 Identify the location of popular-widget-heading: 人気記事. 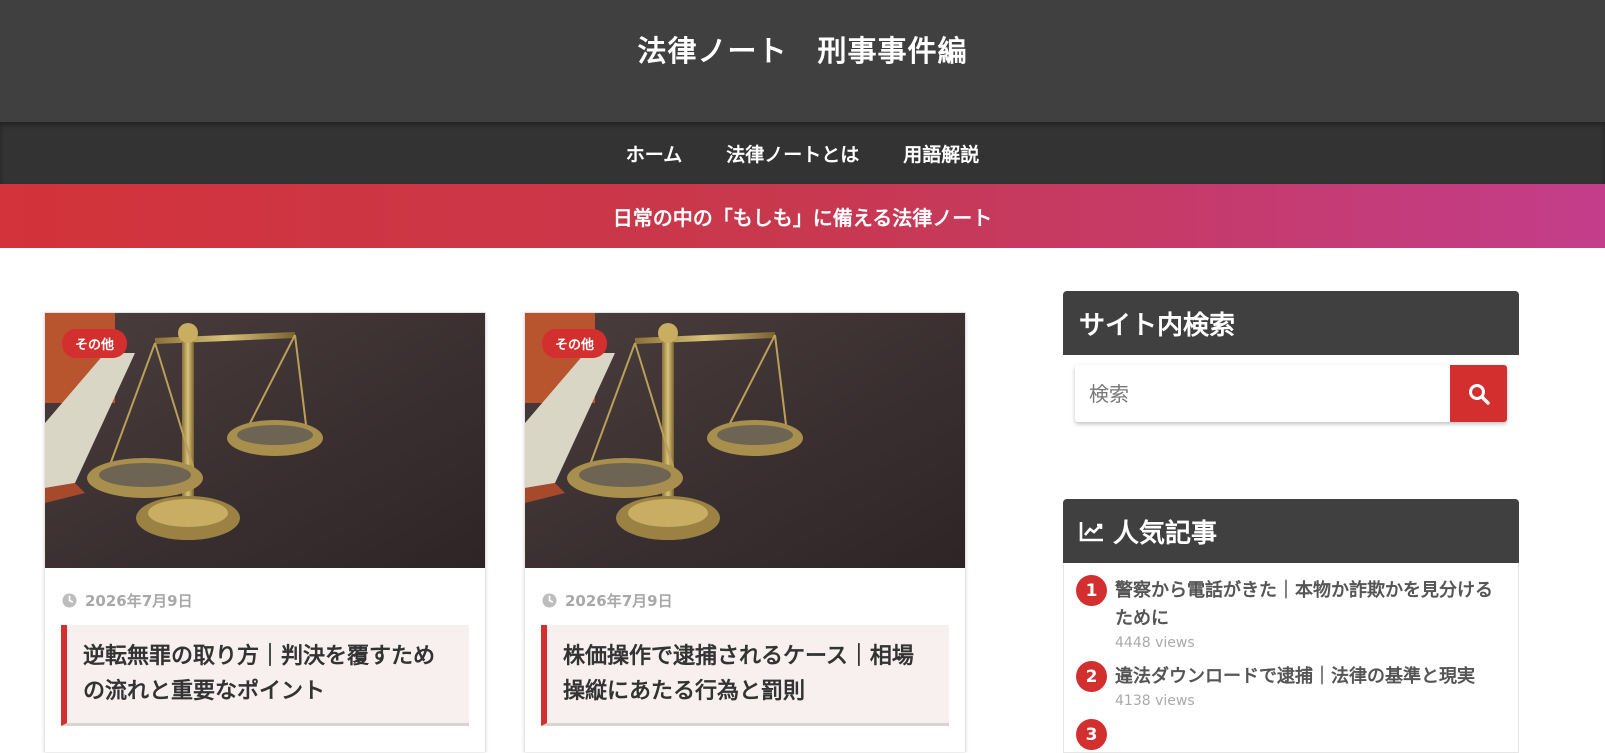
(1291, 531).